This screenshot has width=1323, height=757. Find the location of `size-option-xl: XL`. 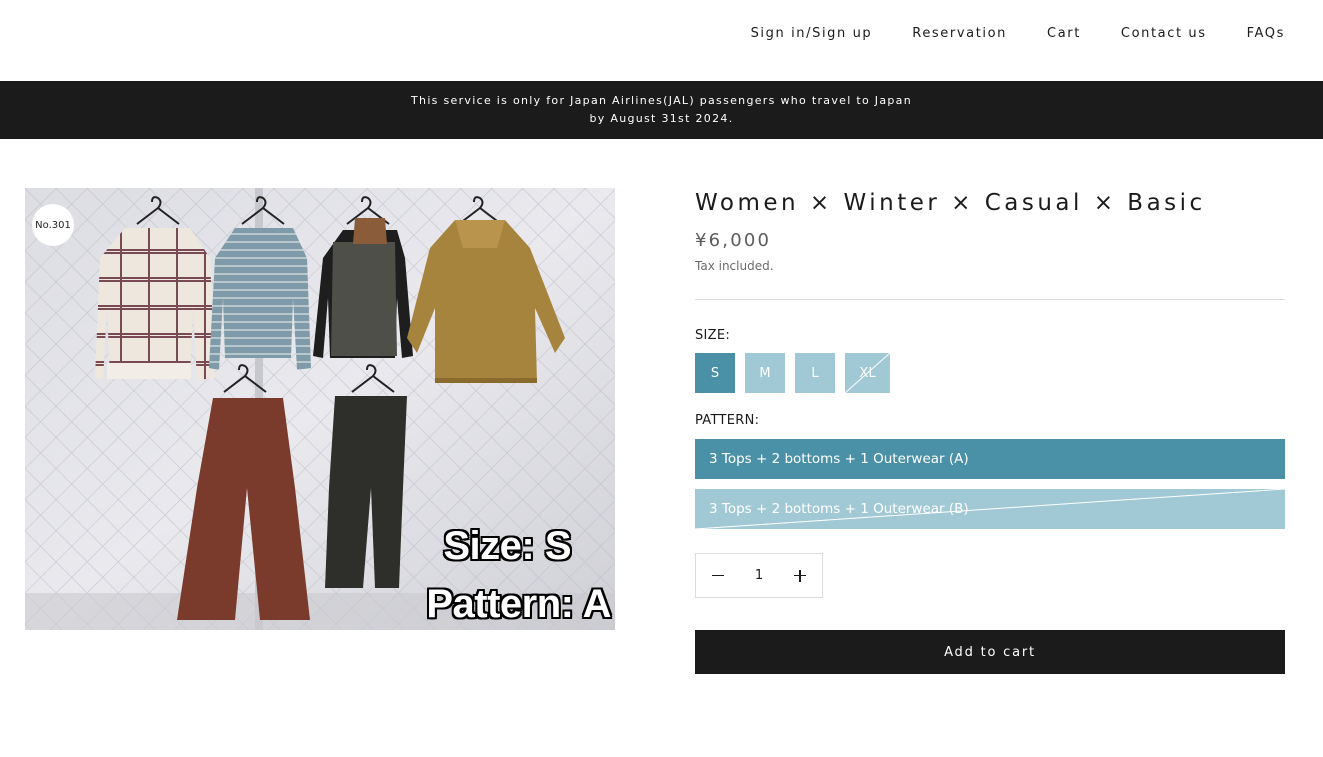

size-option-xl: XL is located at coordinates (867, 373).